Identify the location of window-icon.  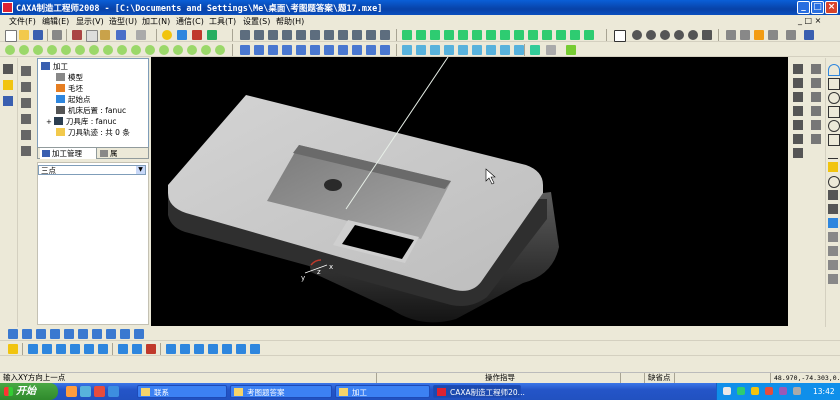
(620, 36).